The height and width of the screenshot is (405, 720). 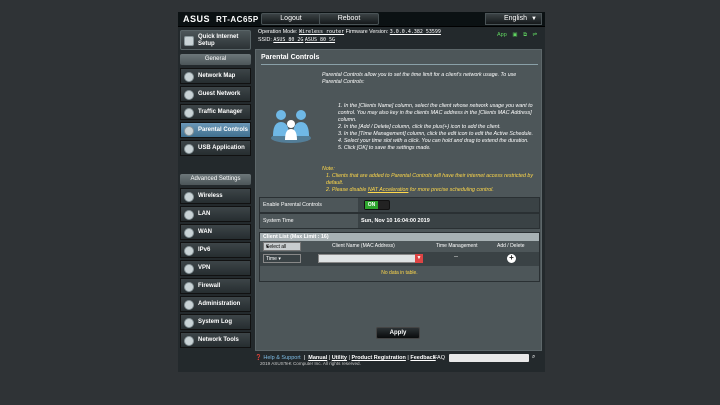 I want to click on feedback-link: Feedback, so click(x=422, y=358).